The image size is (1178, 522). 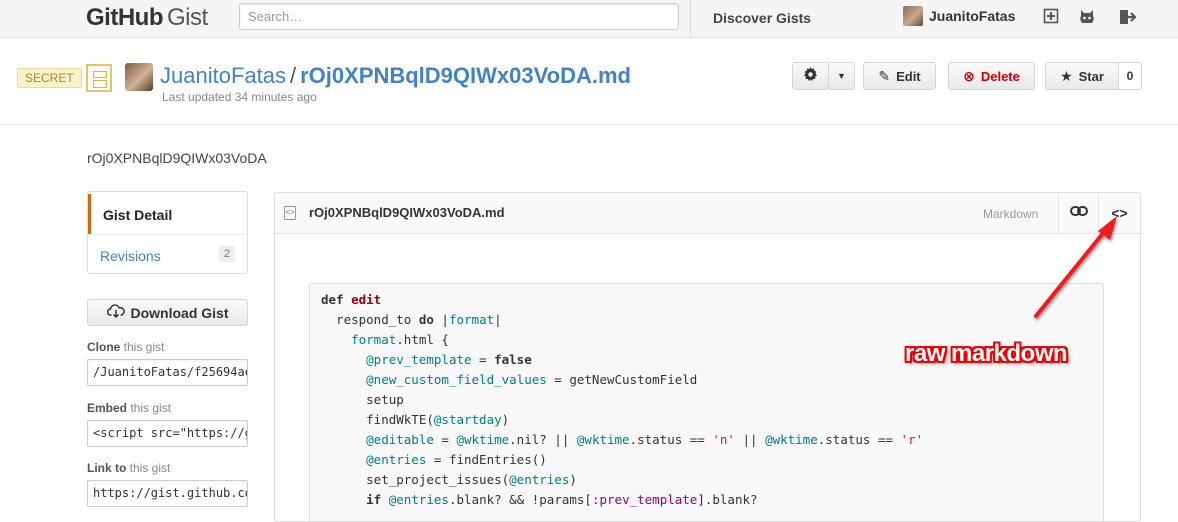 I want to click on delete-circle-icon: ⊗, so click(x=969, y=75).